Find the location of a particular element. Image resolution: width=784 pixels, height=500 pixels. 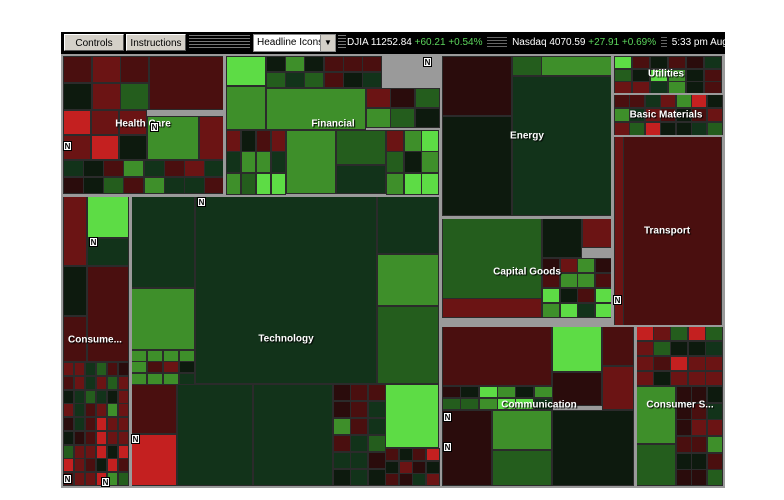

headline-select-value: Headline Icons is located at coordinates (290, 42).